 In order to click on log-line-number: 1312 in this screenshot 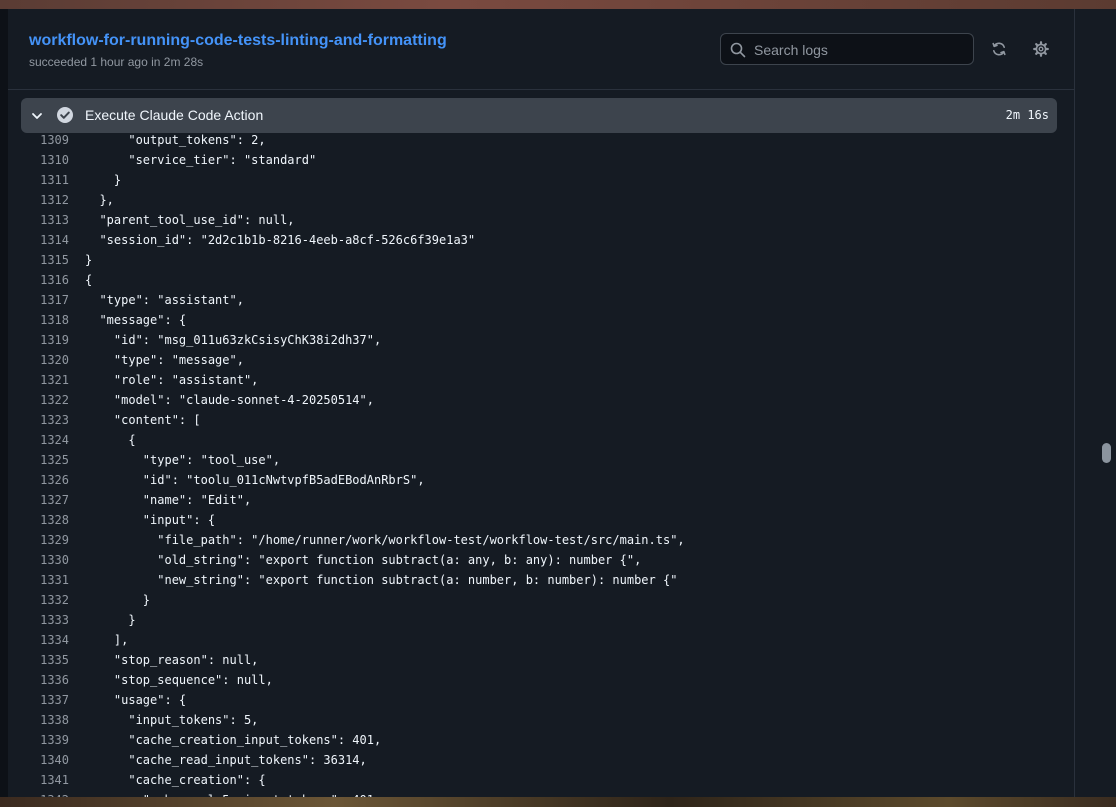, I will do `click(38, 200)`.